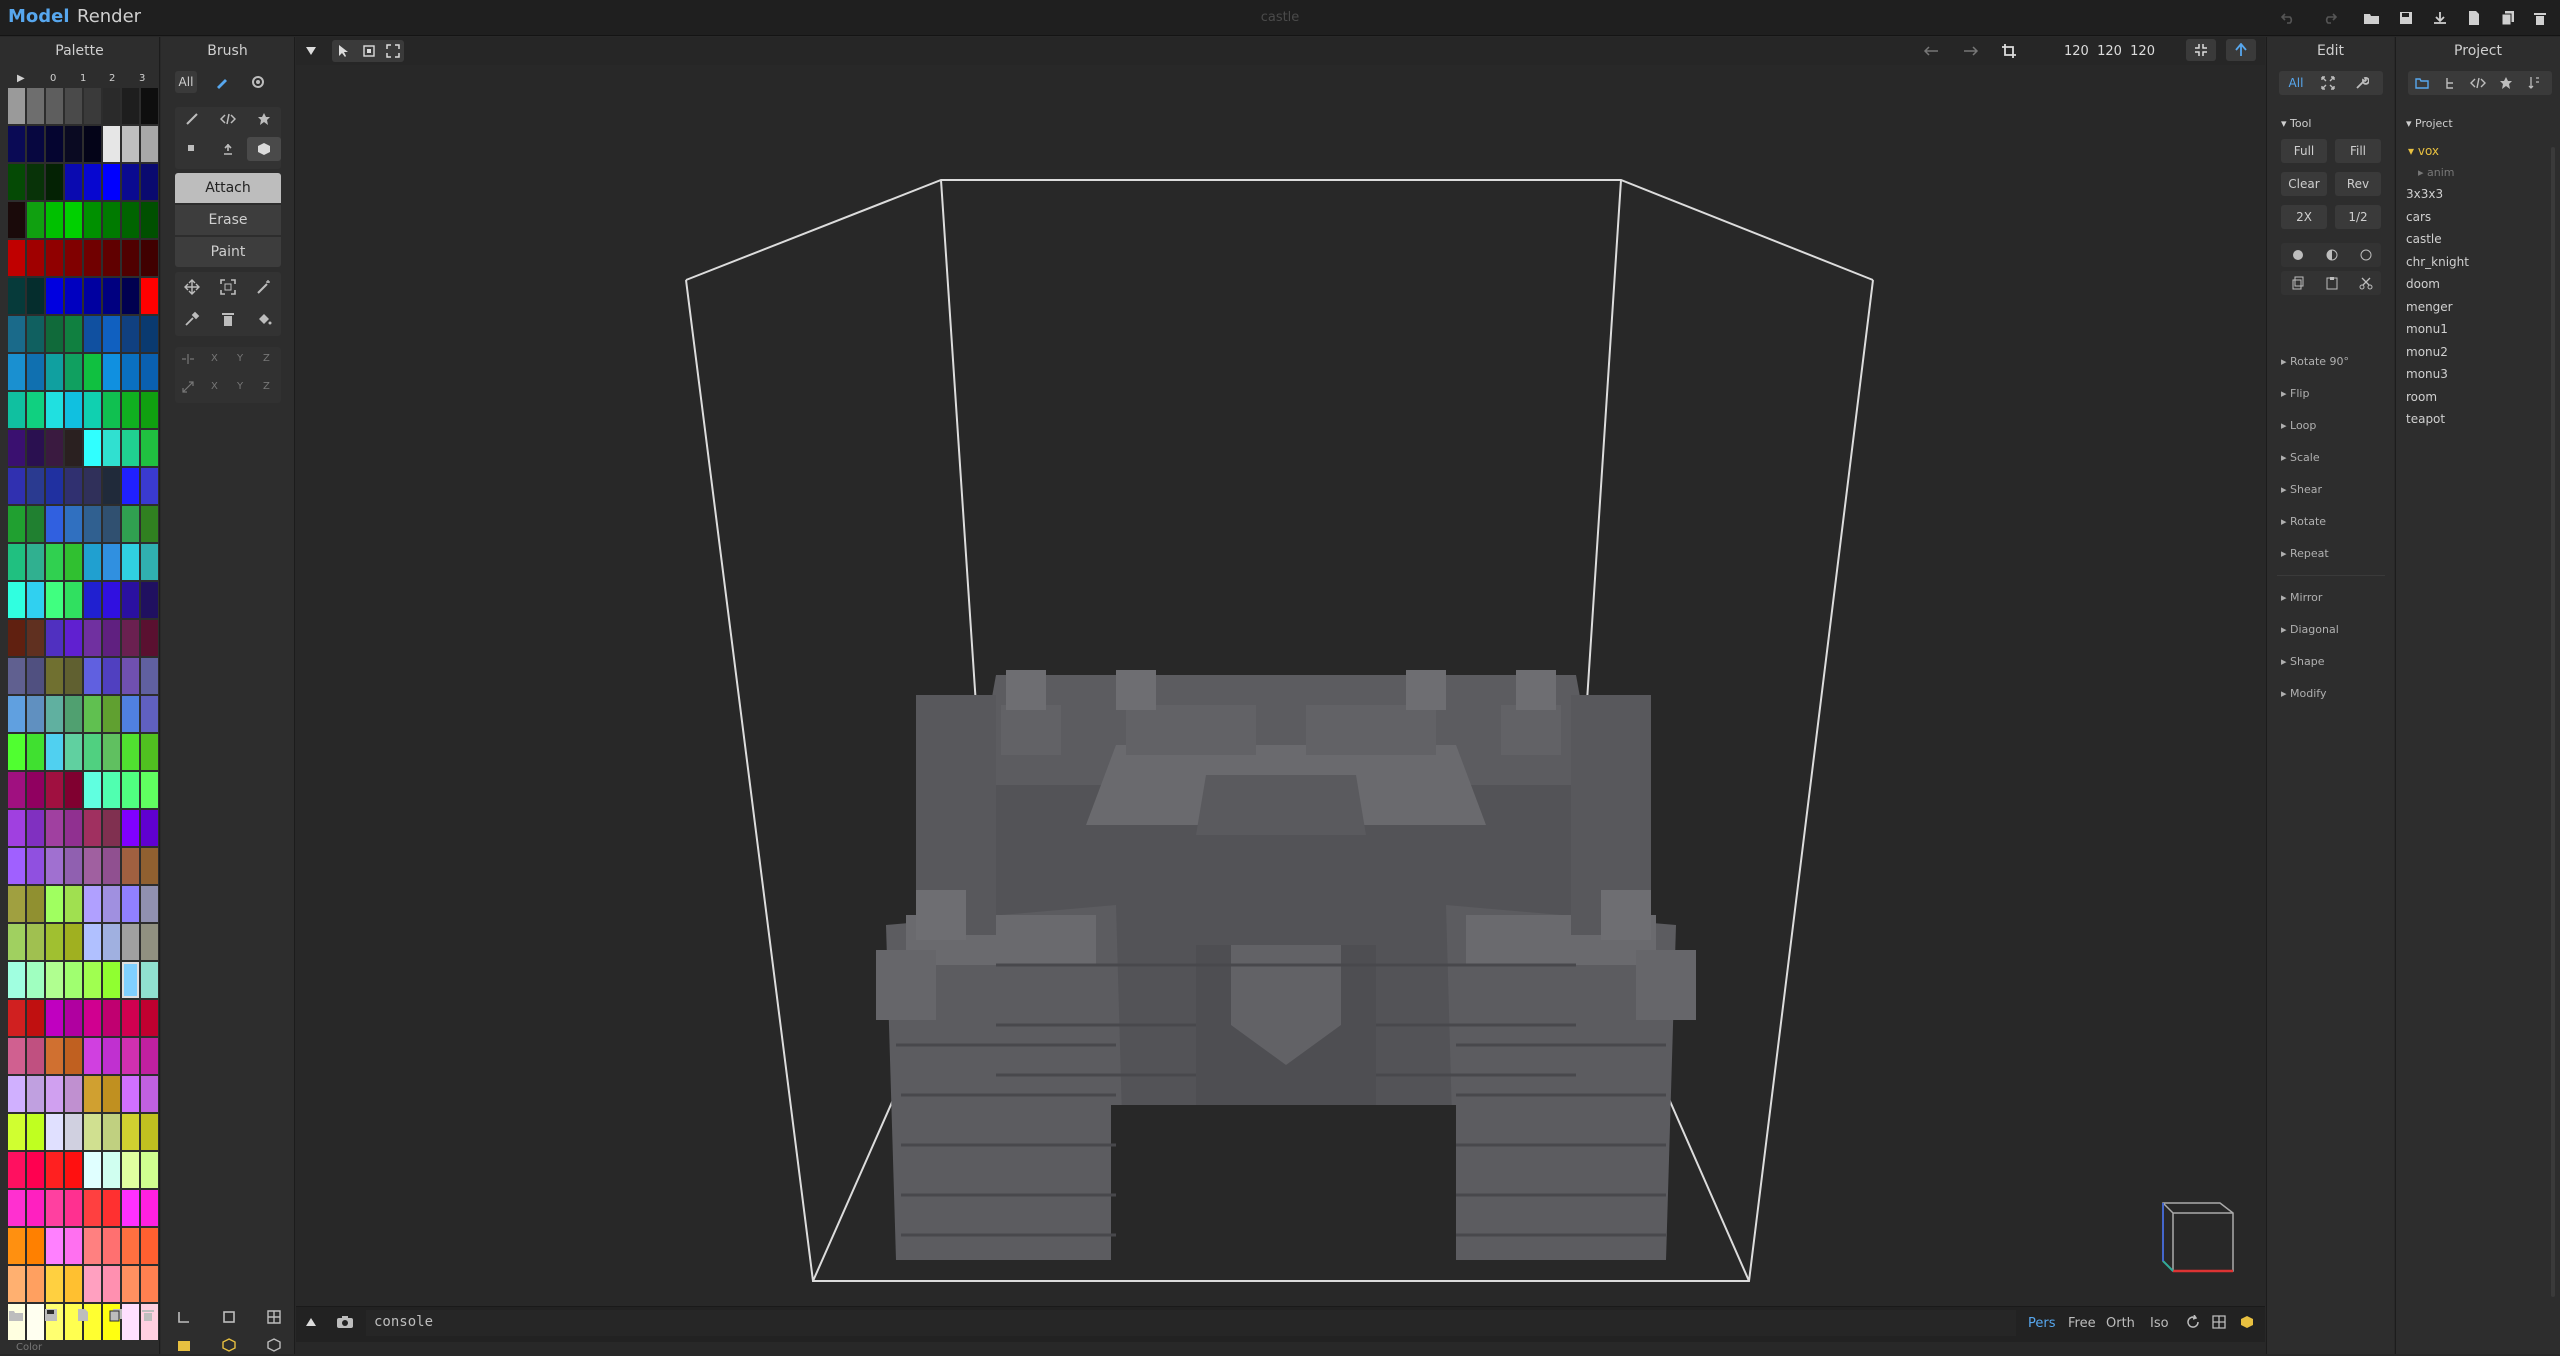 This screenshot has height=1356, width=2560. What do you see at coordinates (2330, 18) in the screenshot?
I see `redo-icon` at bounding box center [2330, 18].